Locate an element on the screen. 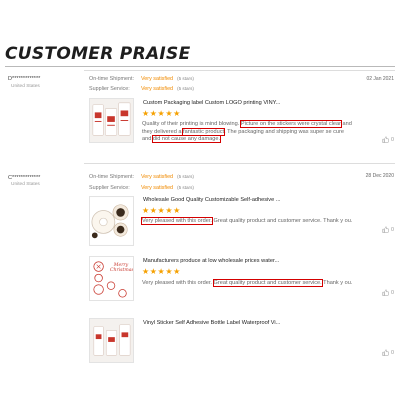  highlighted-phrase: Very pleased with this order. is located at coordinates (177, 221).